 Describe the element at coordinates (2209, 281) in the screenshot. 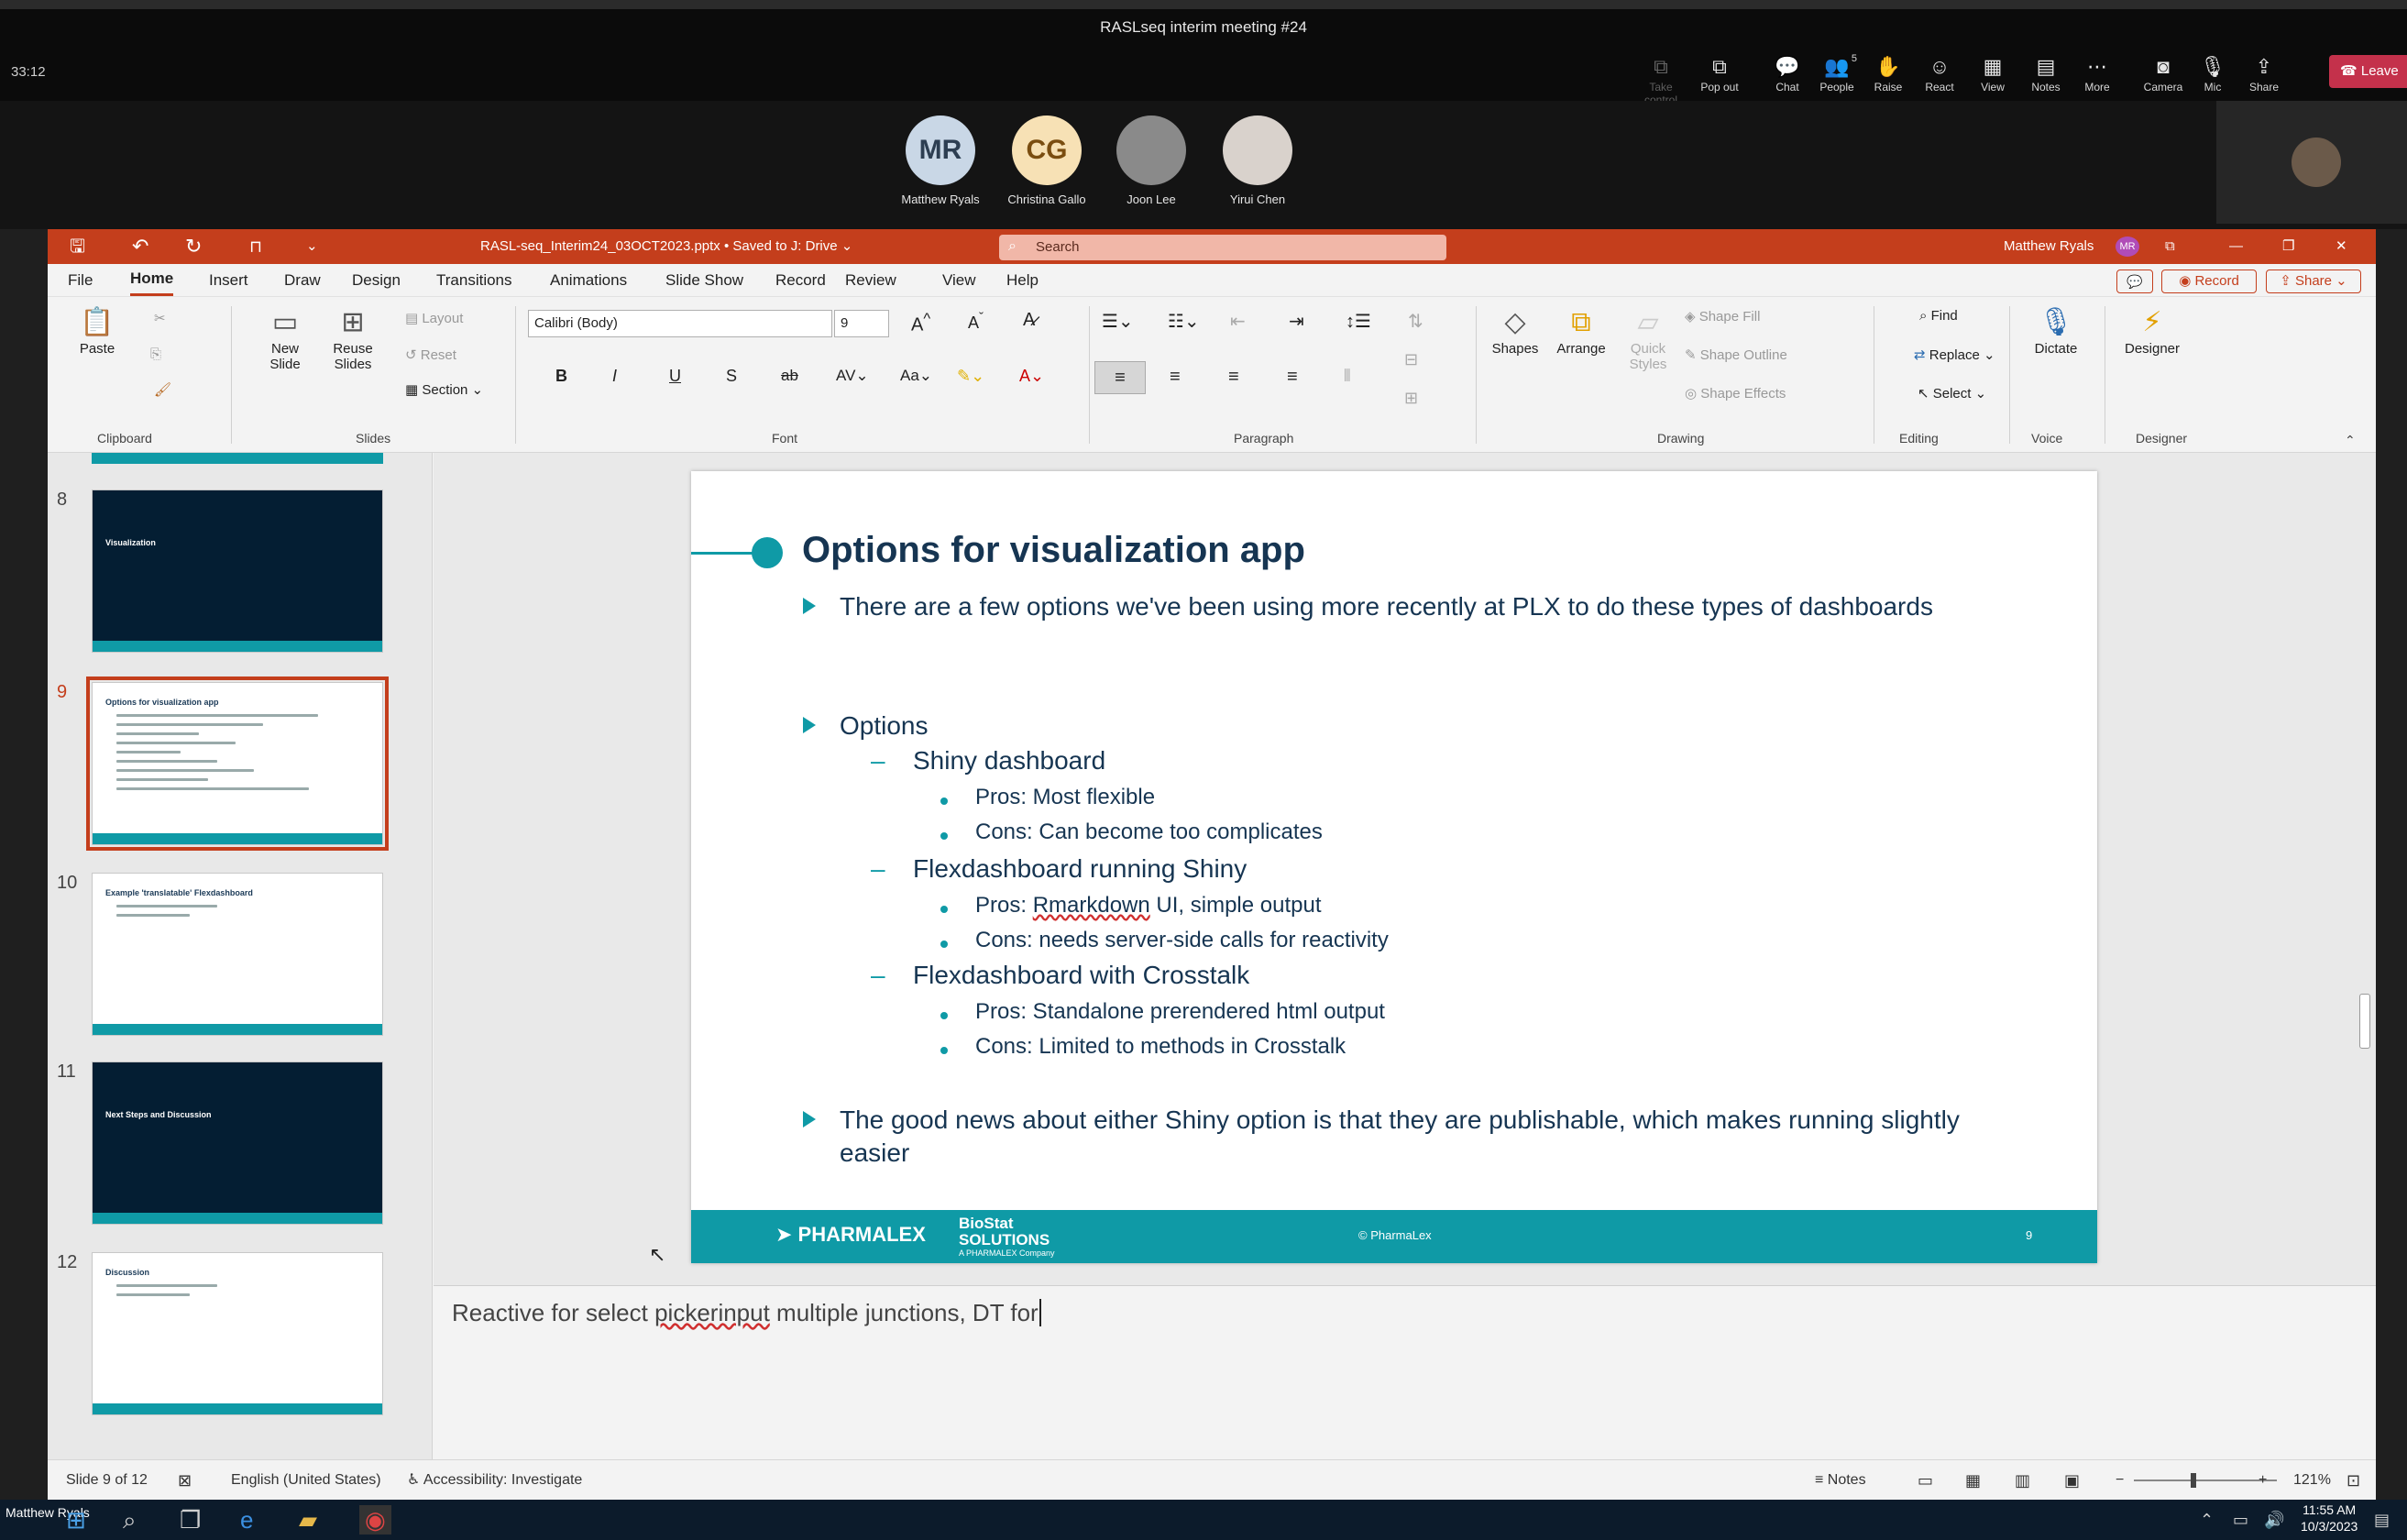

I see `record-button: ◉ Record` at that location.